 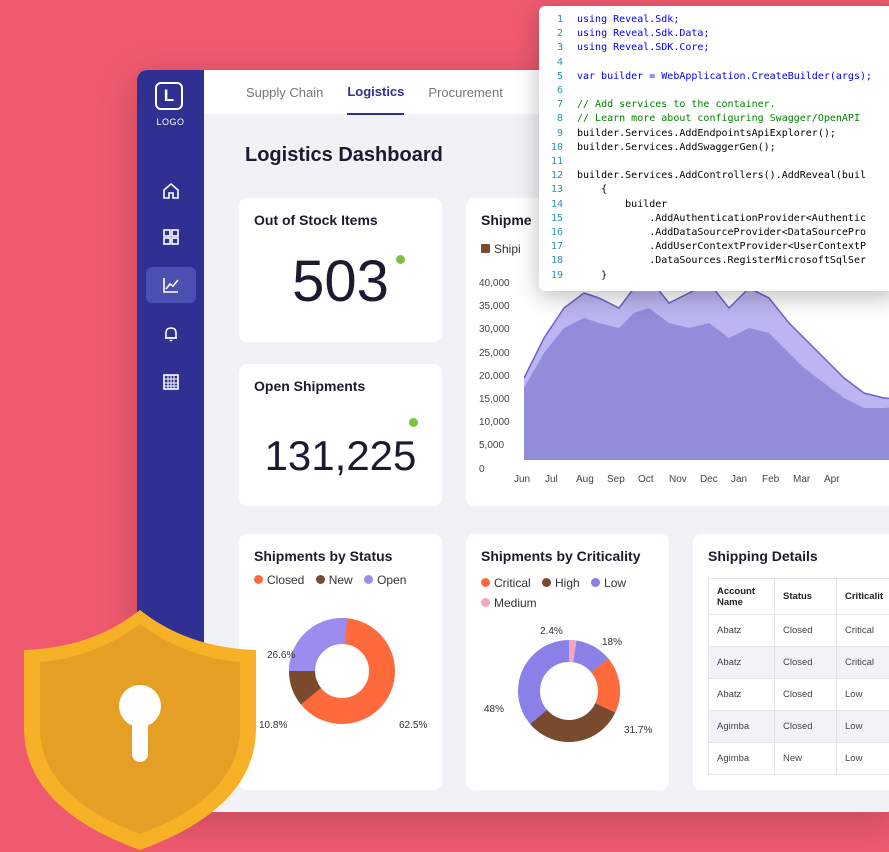 What do you see at coordinates (862, 596) in the screenshot?
I see `column-header: Criticalit` at bounding box center [862, 596].